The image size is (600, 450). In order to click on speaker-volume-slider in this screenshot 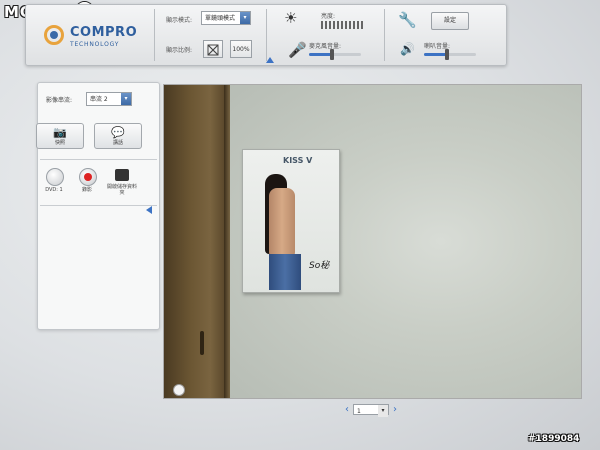, I will do `click(450, 54)`.